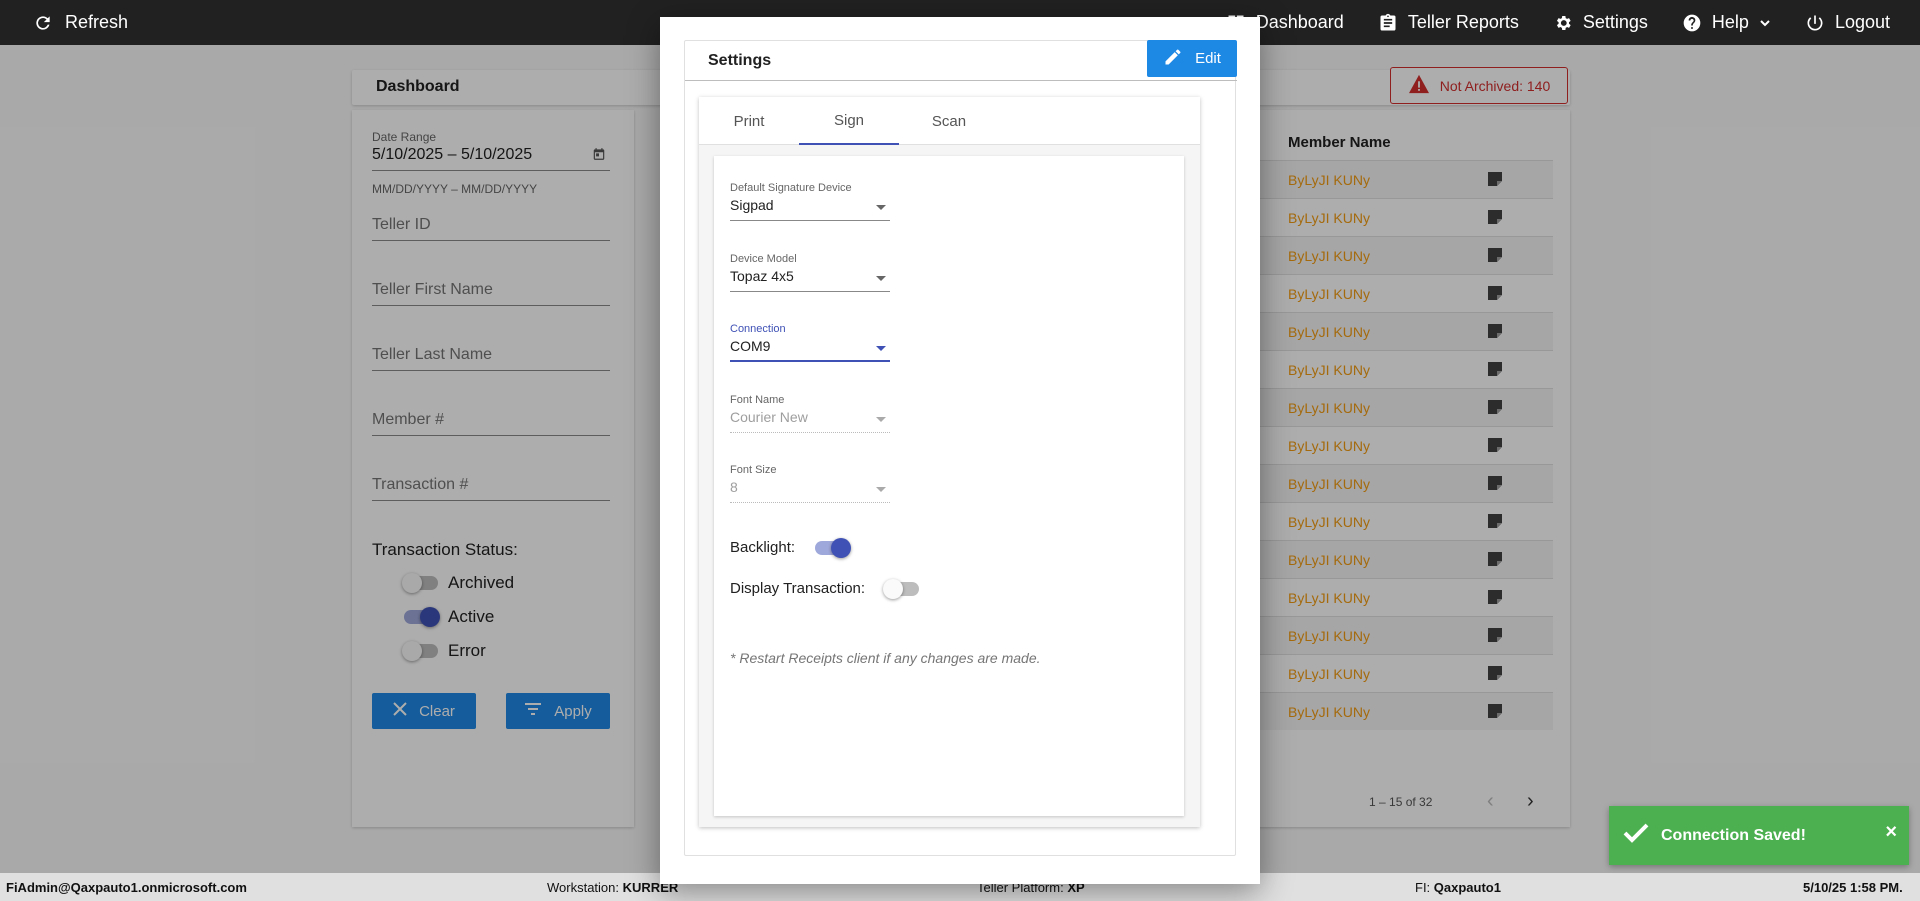 The width and height of the screenshot is (1920, 901). Describe the element at coordinates (97, 22) in the screenshot. I see `refresh-label: Refresh` at that location.